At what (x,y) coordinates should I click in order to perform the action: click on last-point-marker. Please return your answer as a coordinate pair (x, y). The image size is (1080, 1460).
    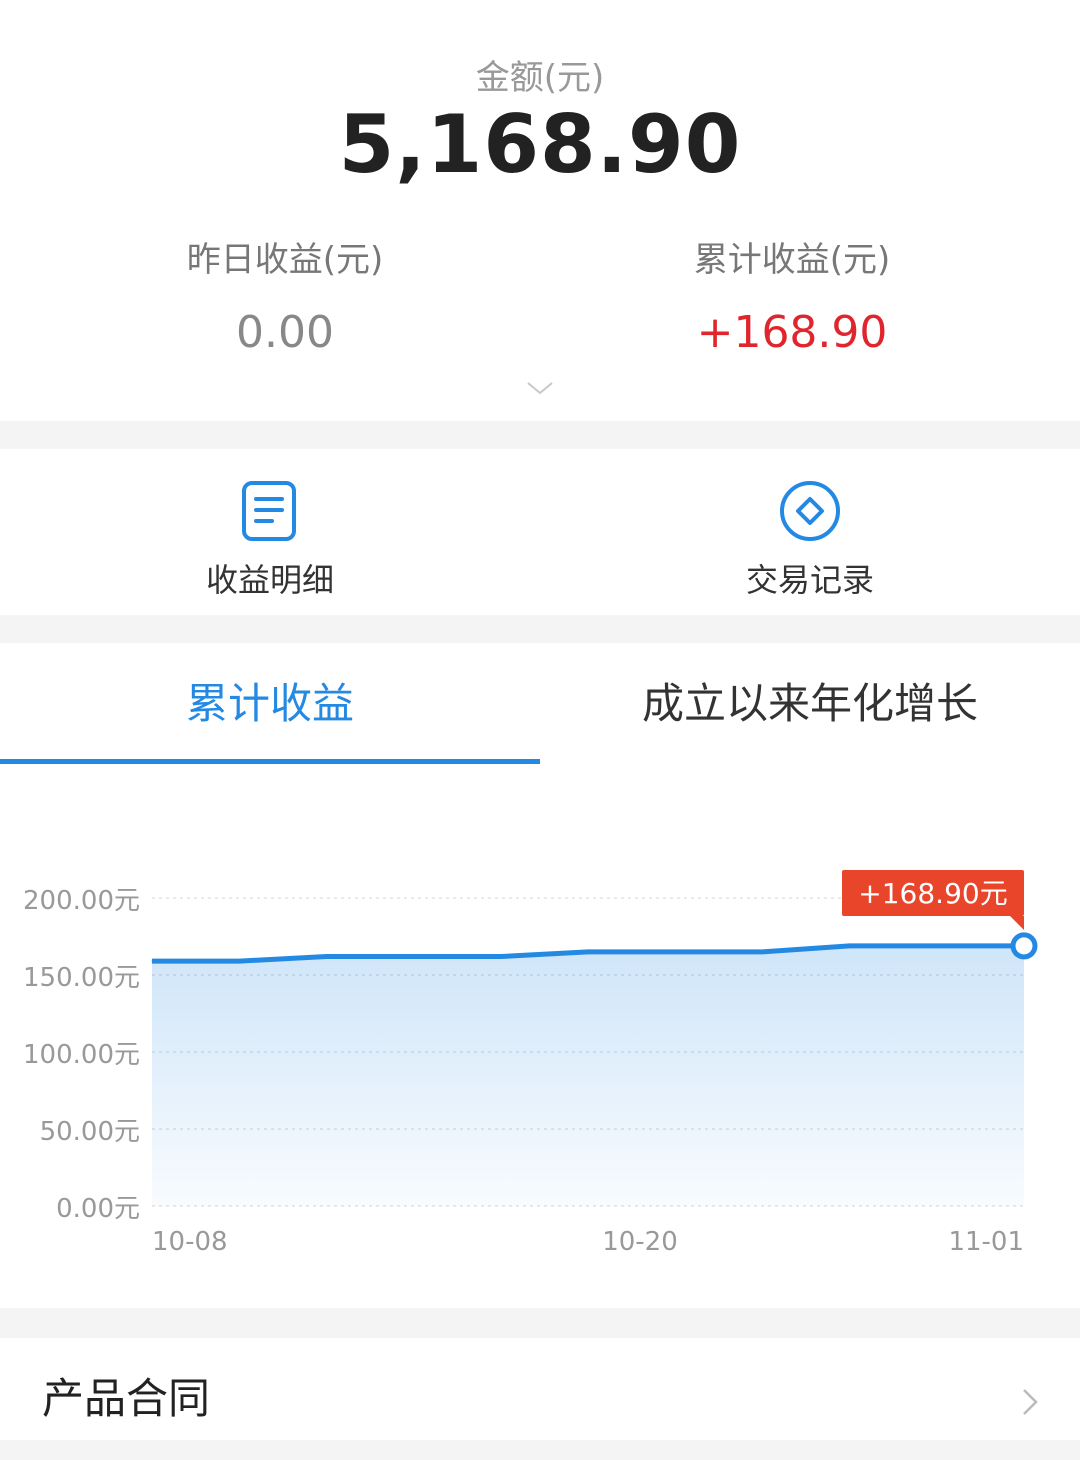
    Looking at the image, I should click on (1024, 946).